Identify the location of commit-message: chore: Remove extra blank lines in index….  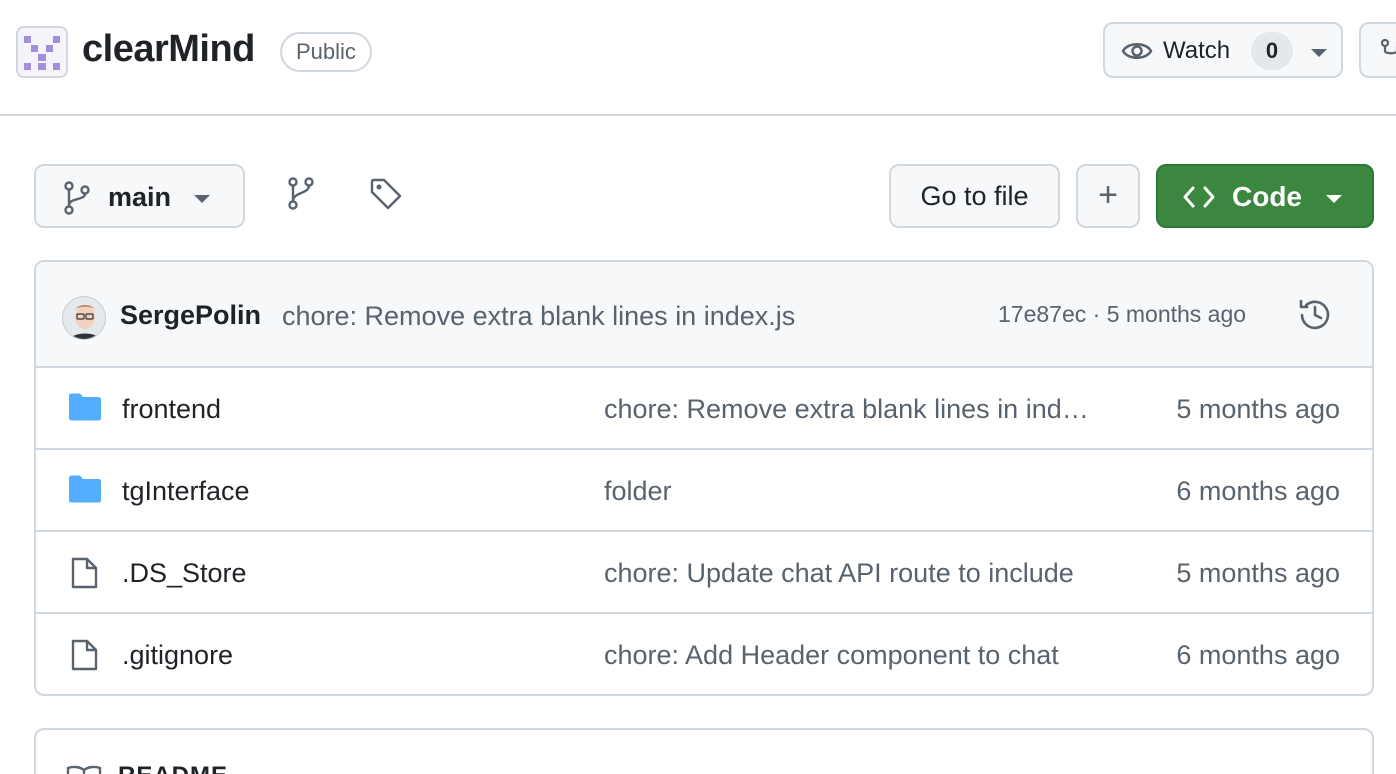
(538, 316).